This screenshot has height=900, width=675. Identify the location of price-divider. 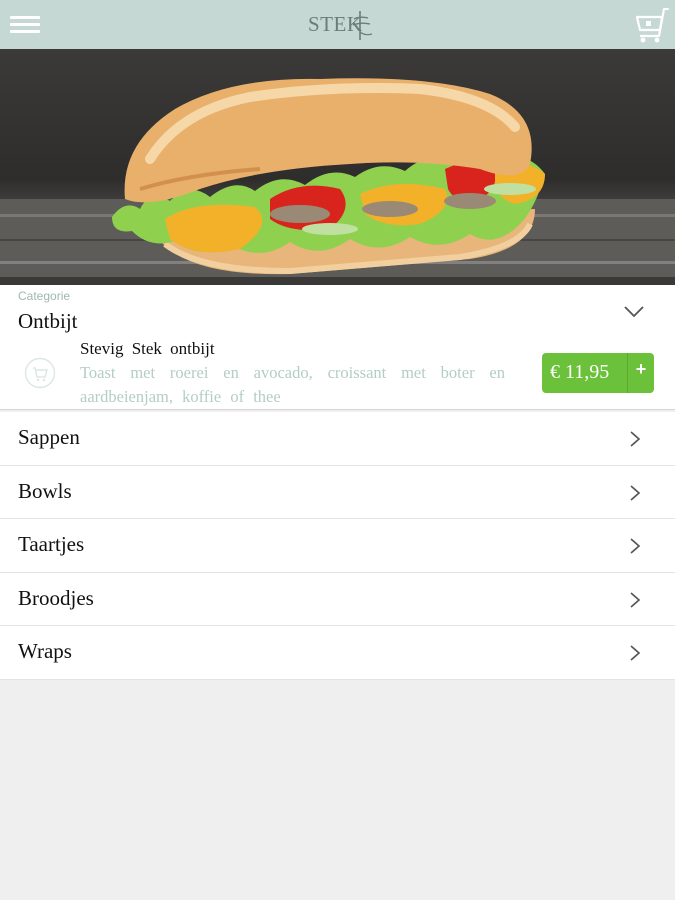
(627, 373).